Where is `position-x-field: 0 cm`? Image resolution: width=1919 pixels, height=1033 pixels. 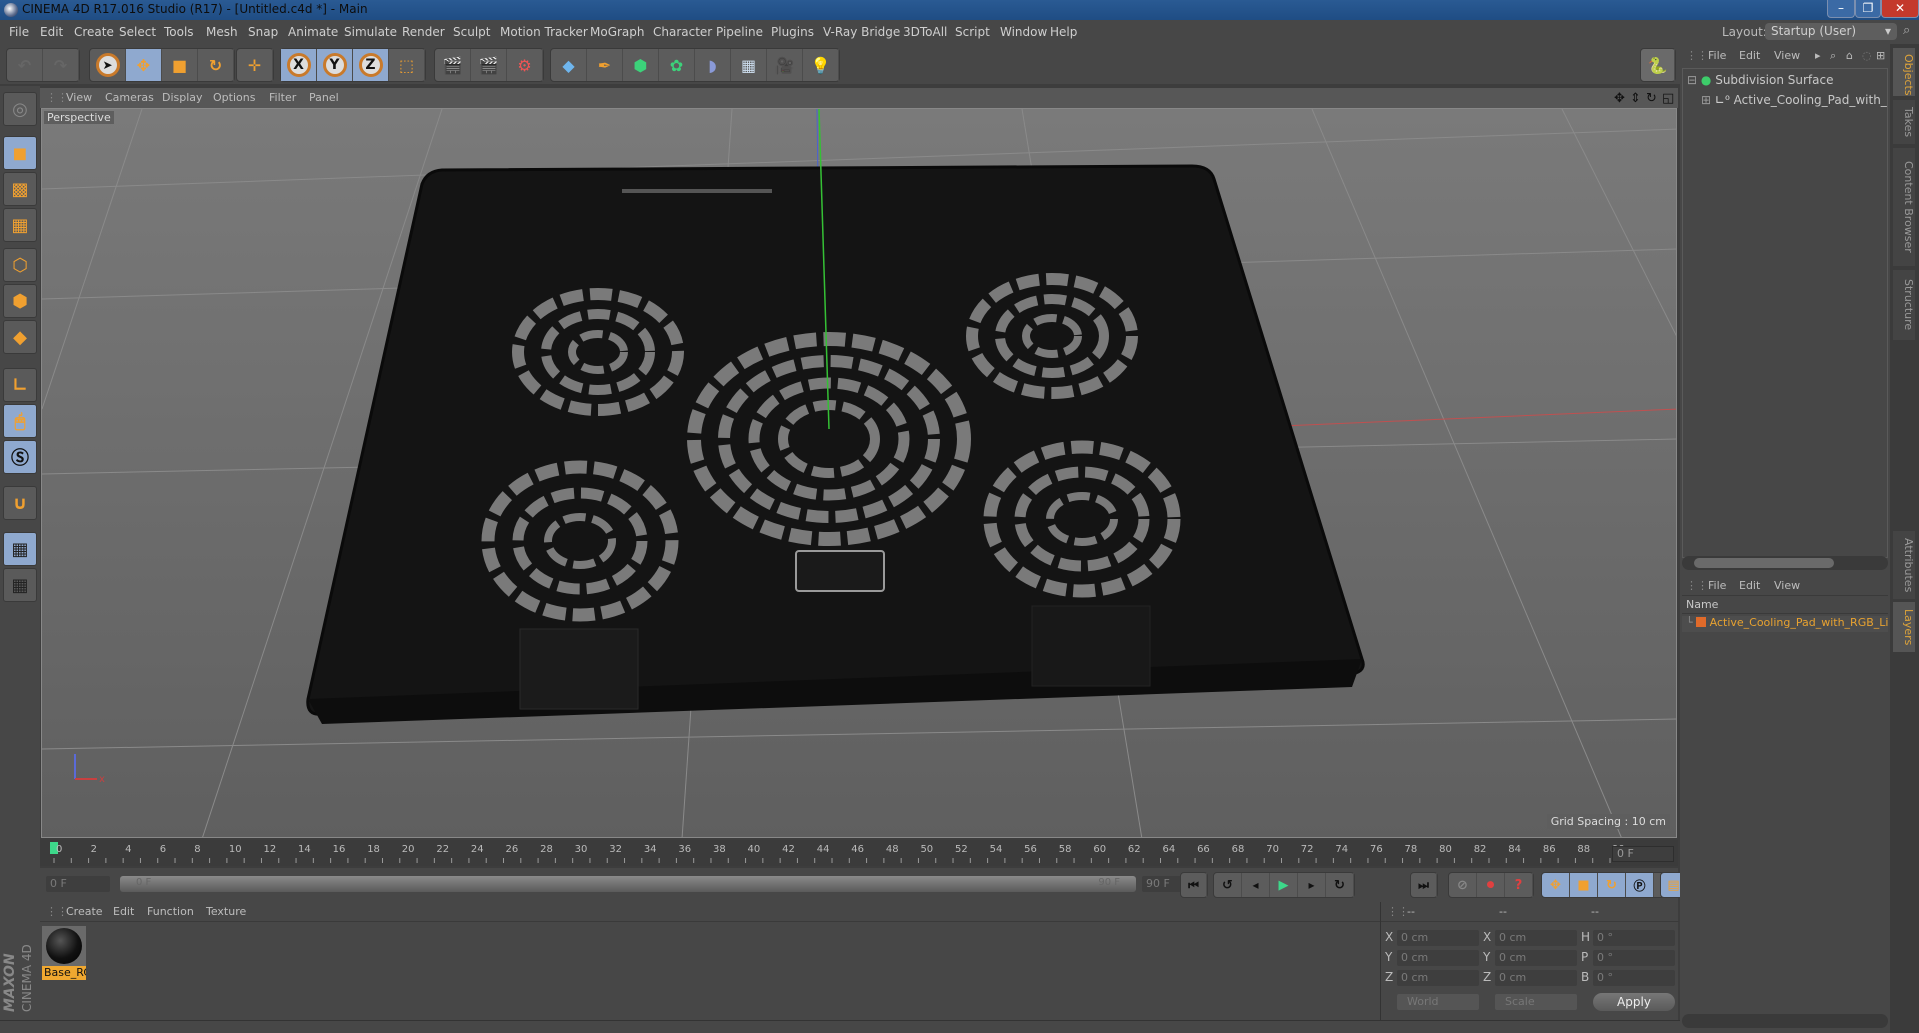 position-x-field: 0 cm is located at coordinates (1438, 938).